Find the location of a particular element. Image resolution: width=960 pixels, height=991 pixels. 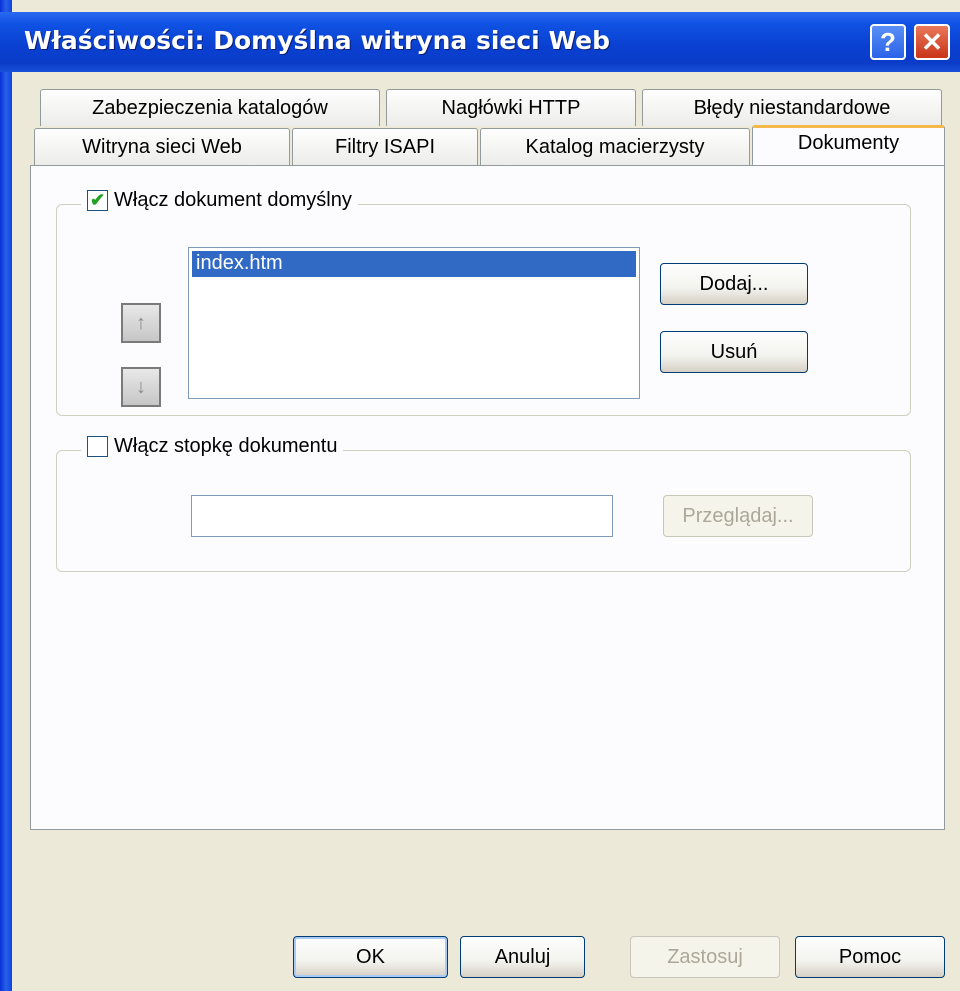

tab-web-site: Witryna sieci Web is located at coordinates (162, 146).